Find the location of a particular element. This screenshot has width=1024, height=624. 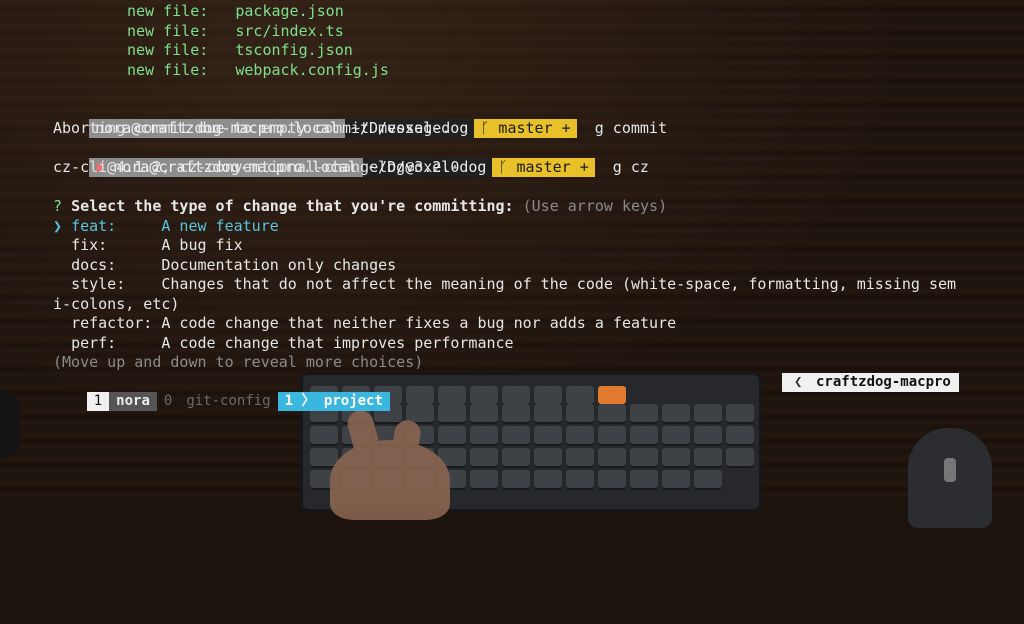

choice-item: ❯ feat: A new feature is located at coordinates (166, 227).